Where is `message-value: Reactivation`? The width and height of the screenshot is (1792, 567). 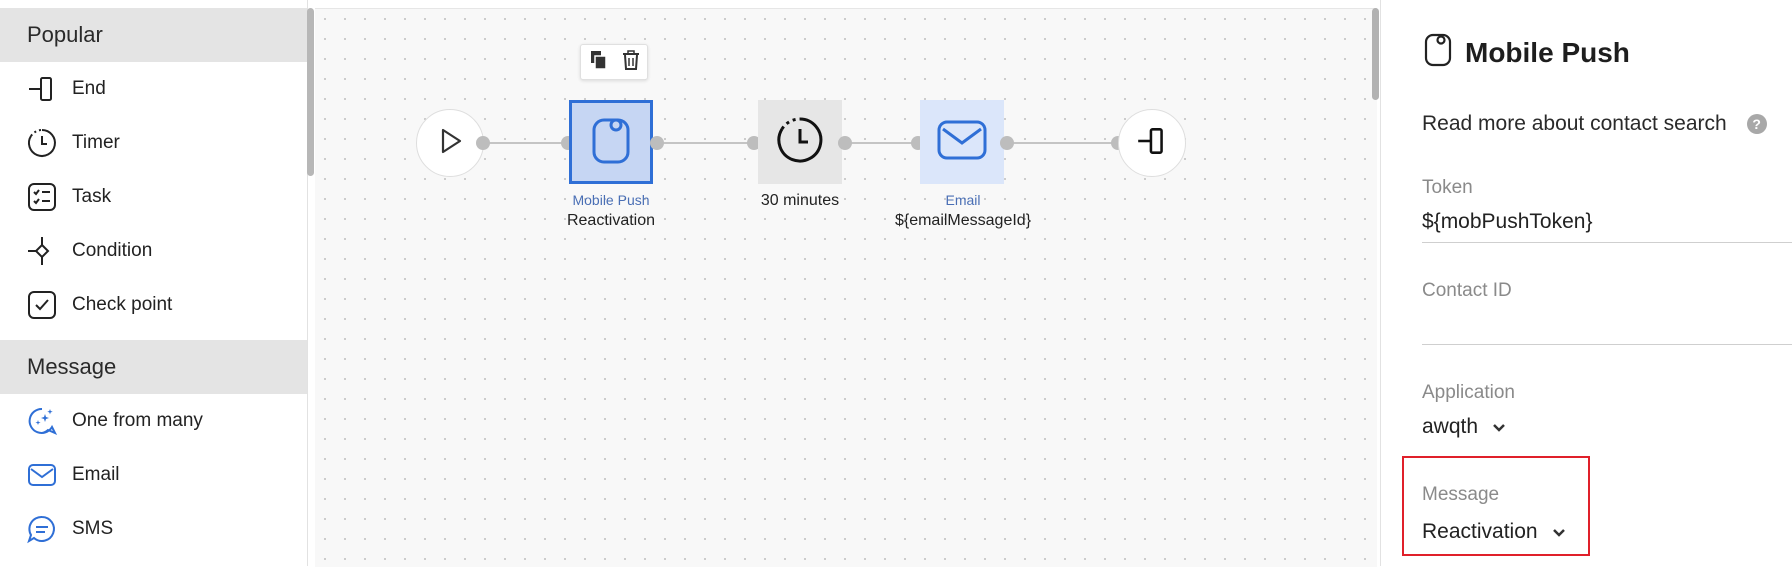
message-value: Reactivation is located at coordinates (1480, 531).